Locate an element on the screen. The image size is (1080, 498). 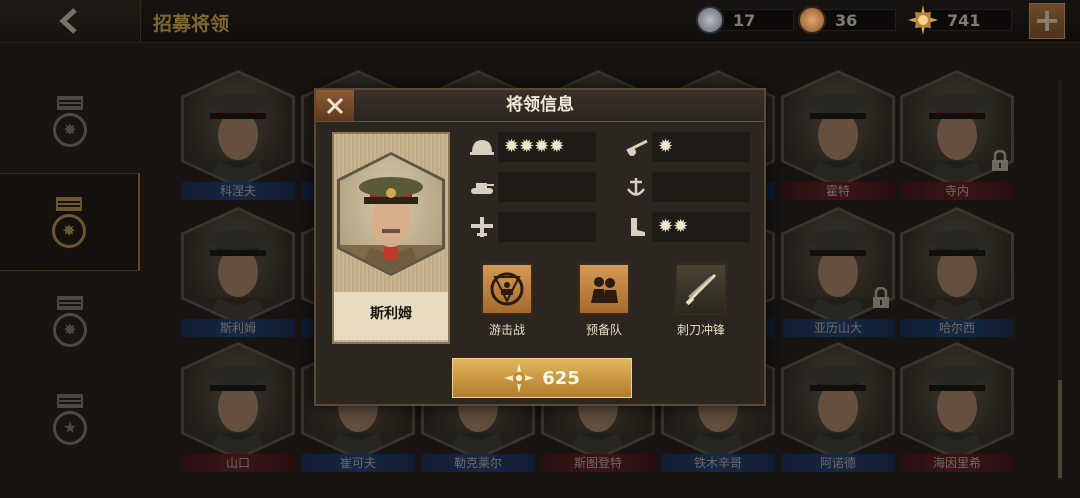
dialog-header: 将领信息 is located at coordinates (540, 106).